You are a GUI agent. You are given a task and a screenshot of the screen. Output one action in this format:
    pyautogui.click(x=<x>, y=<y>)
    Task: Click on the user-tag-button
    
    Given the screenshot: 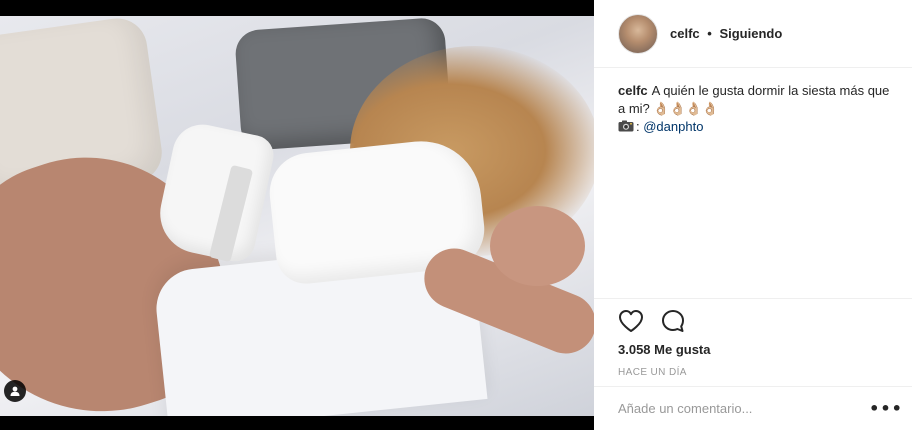 What is the action you would take?
    pyautogui.click(x=15, y=391)
    